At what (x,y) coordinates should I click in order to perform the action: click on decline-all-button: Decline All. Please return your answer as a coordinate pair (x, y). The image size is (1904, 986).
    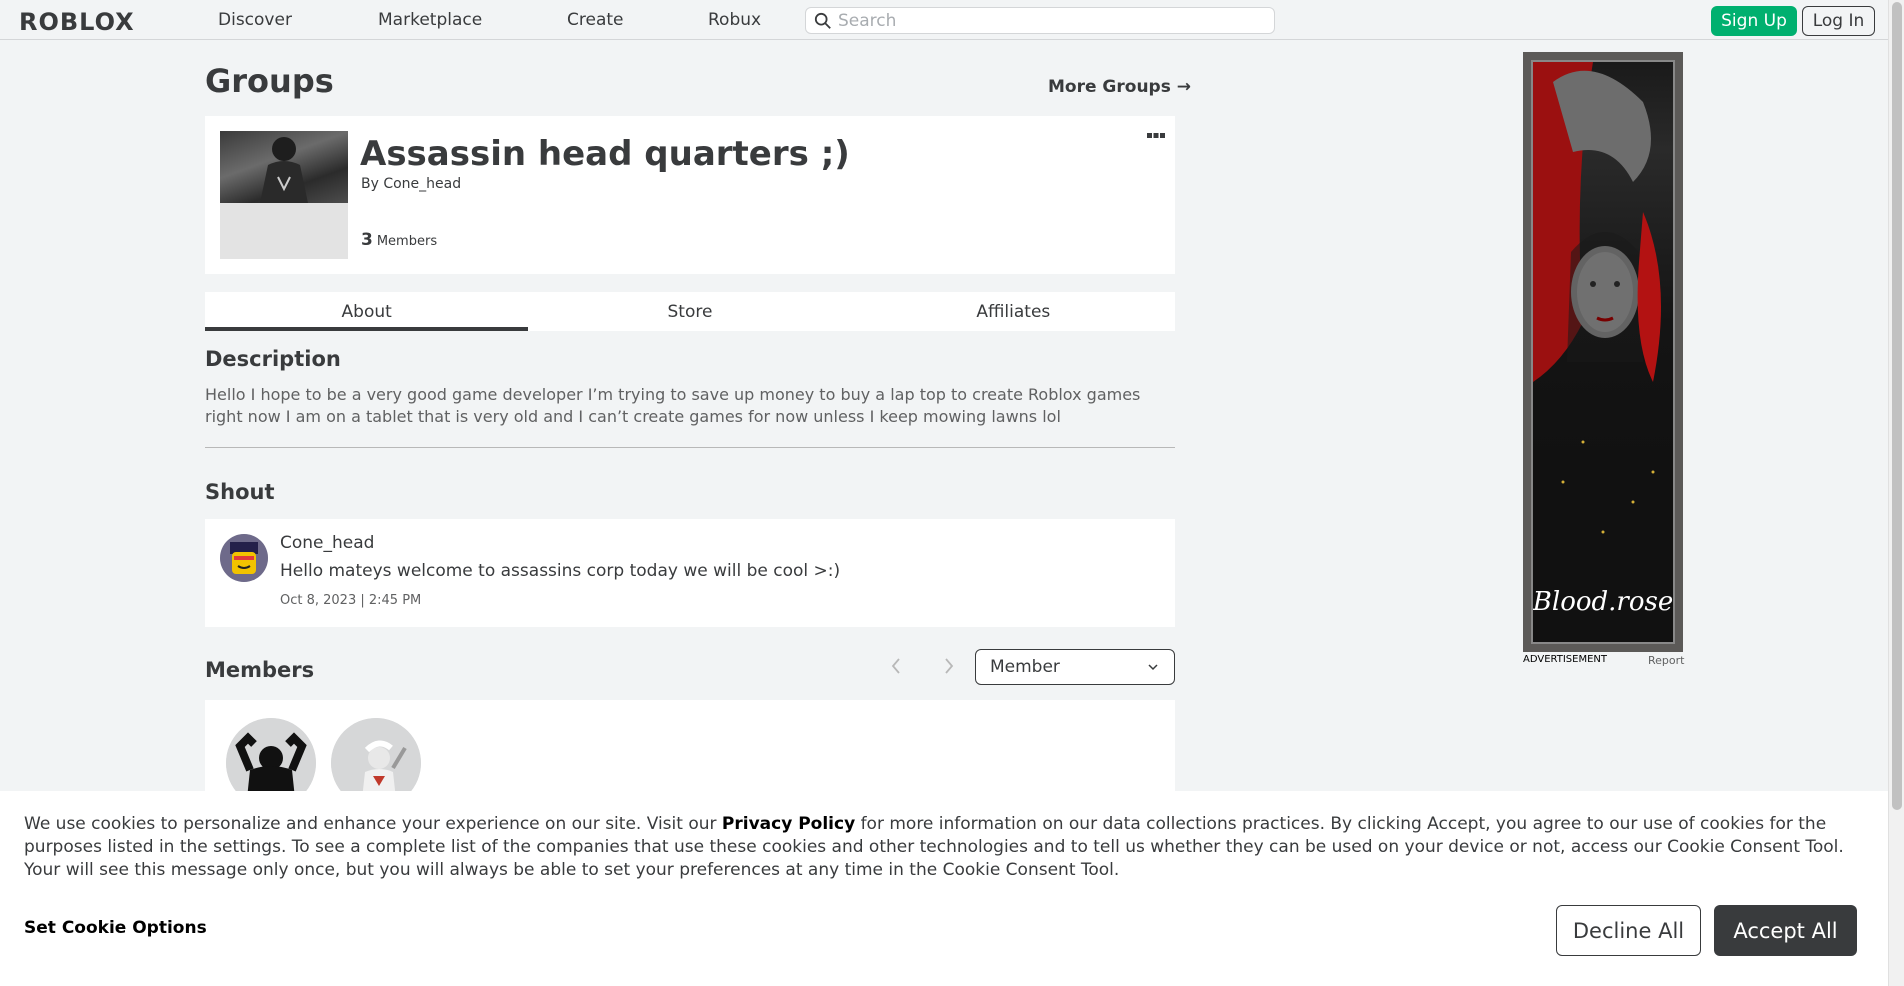
    Looking at the image, I should click on (1628, 930).